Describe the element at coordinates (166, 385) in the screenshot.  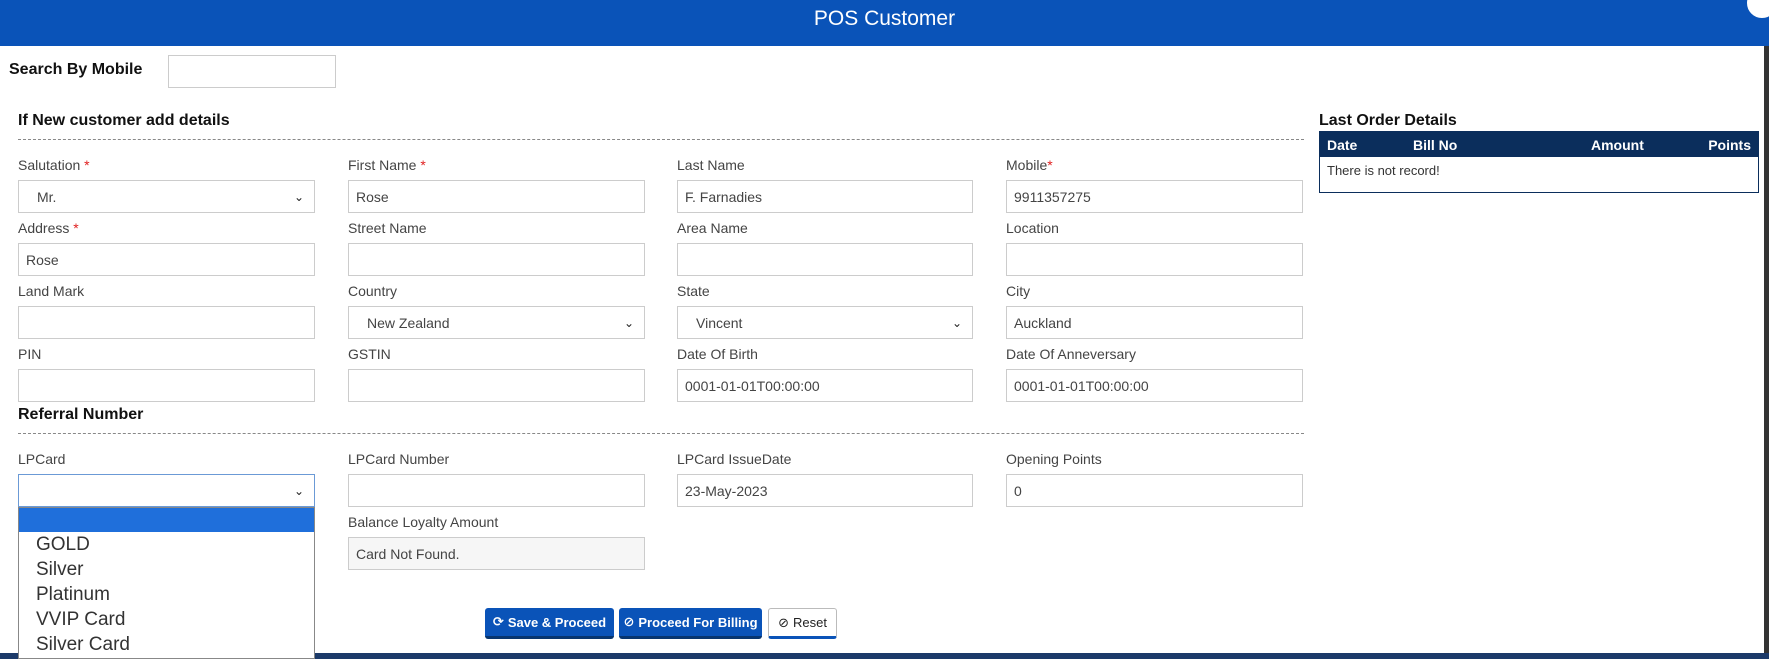
I see `pin-input` at that location.